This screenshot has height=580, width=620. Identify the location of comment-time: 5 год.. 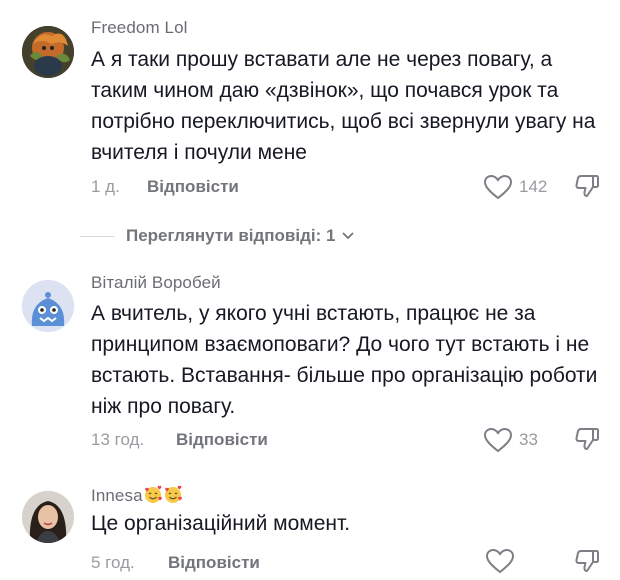
(113, 562).